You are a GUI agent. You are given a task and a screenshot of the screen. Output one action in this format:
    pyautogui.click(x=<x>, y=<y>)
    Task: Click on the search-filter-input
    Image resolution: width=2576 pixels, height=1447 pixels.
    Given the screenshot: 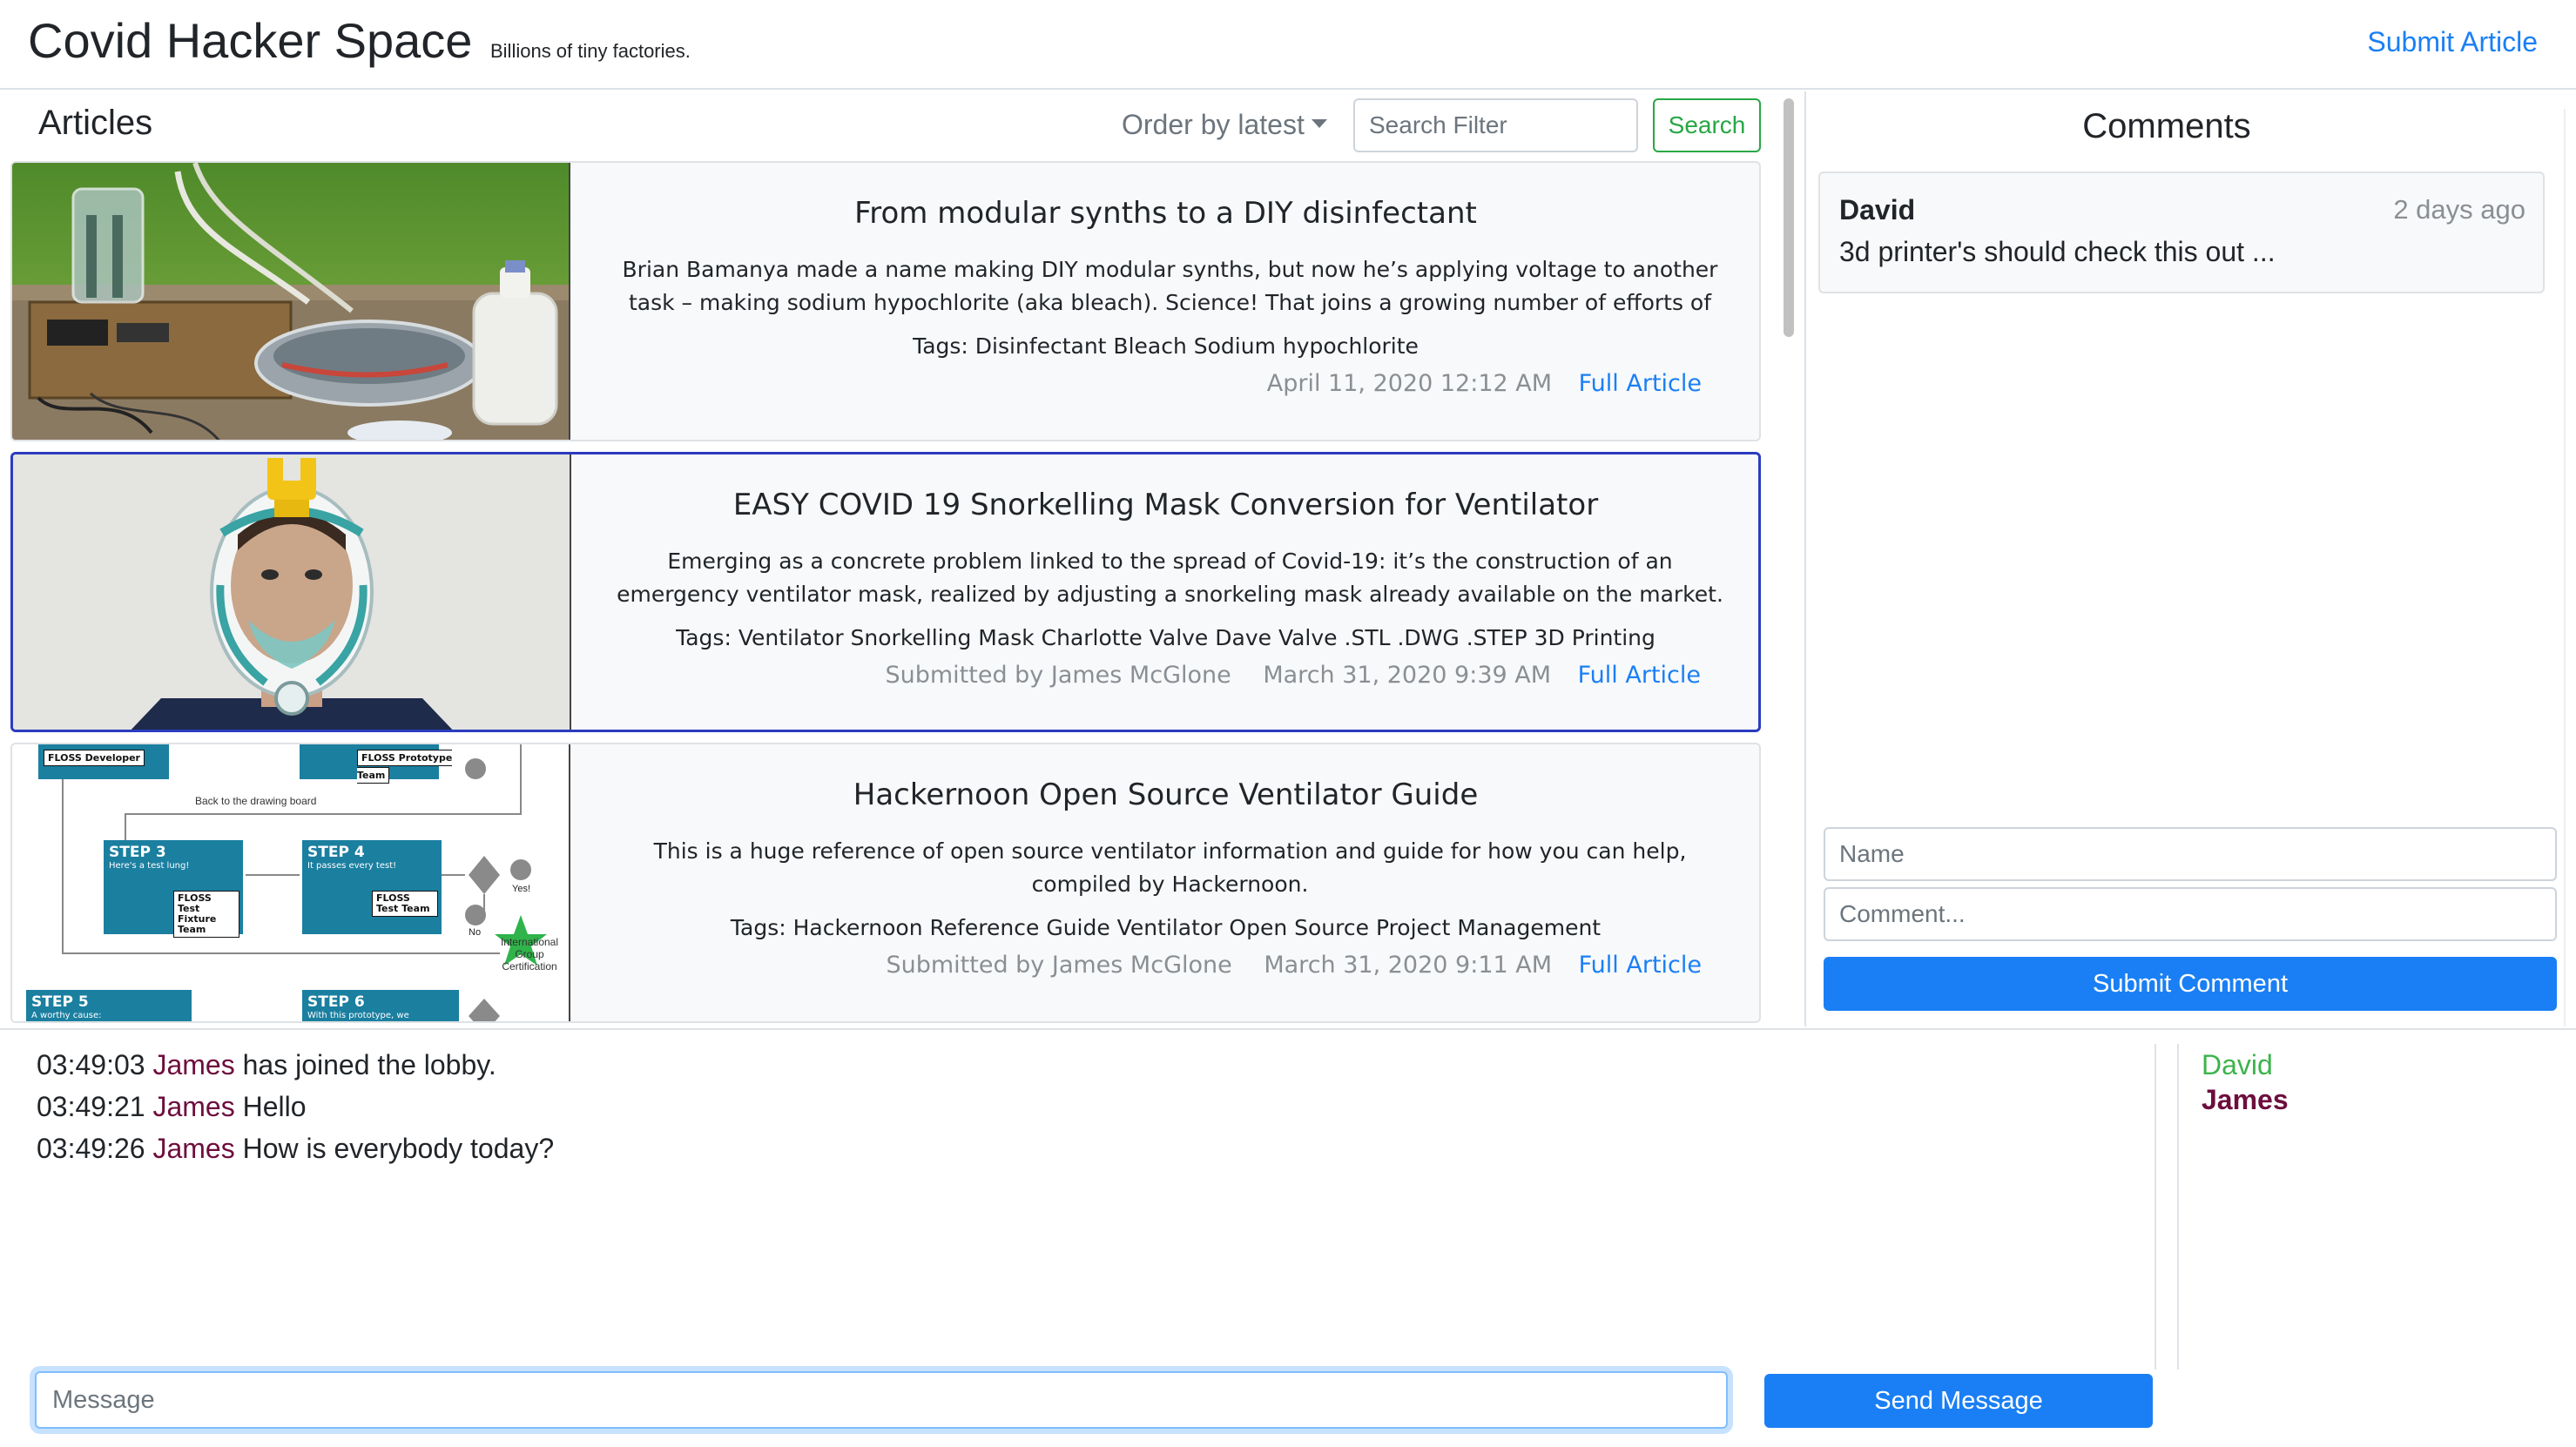 What is the action you would take?
    pyautogui.click(x=1495, y=125)
    